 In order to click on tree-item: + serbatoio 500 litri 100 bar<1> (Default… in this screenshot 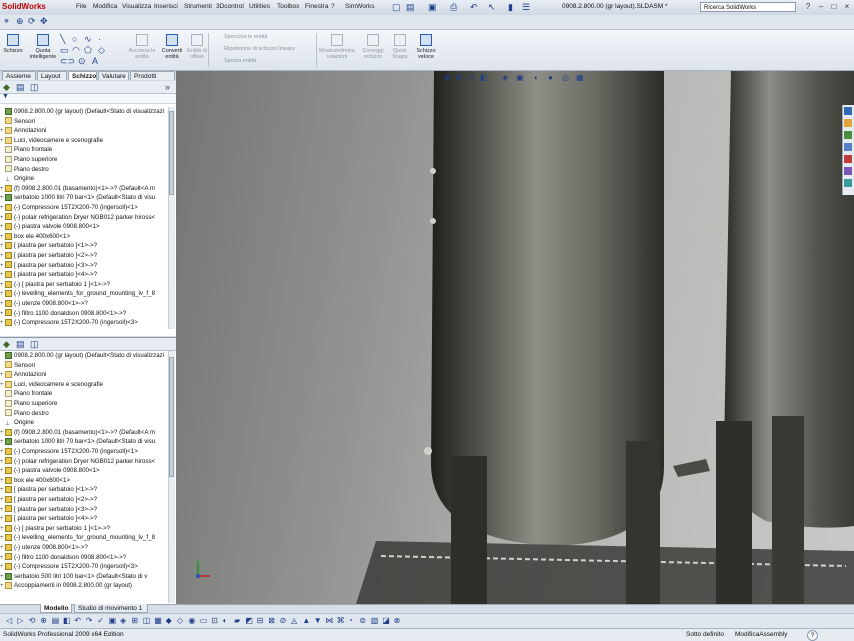, I will do `click(83, 577)`.